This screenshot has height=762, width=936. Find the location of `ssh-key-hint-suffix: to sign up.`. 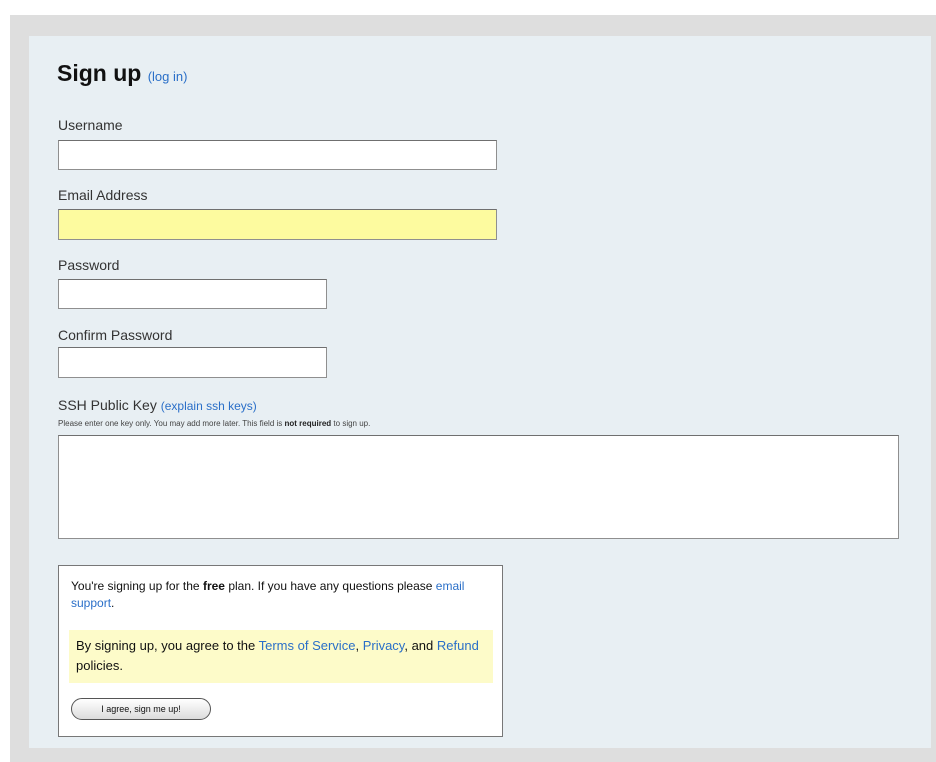

ssh-key-hint-suffix: to sign up. is located at coordinates (352, 423).